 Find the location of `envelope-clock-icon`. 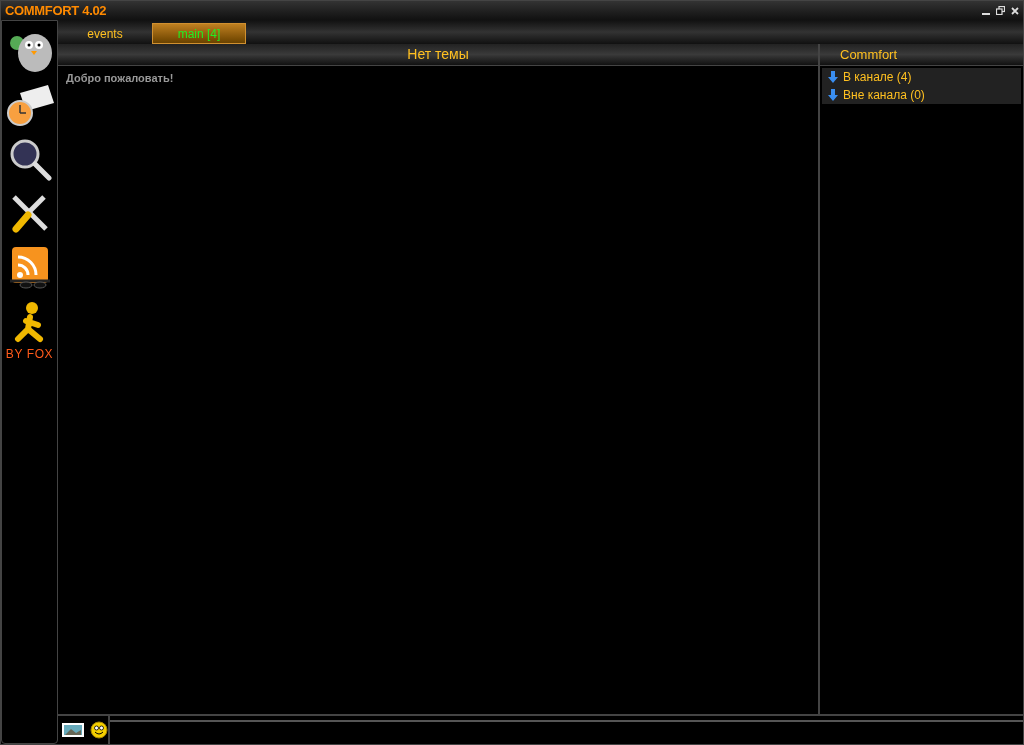

envelope-clock-icon is located at coordinates (29, 105).